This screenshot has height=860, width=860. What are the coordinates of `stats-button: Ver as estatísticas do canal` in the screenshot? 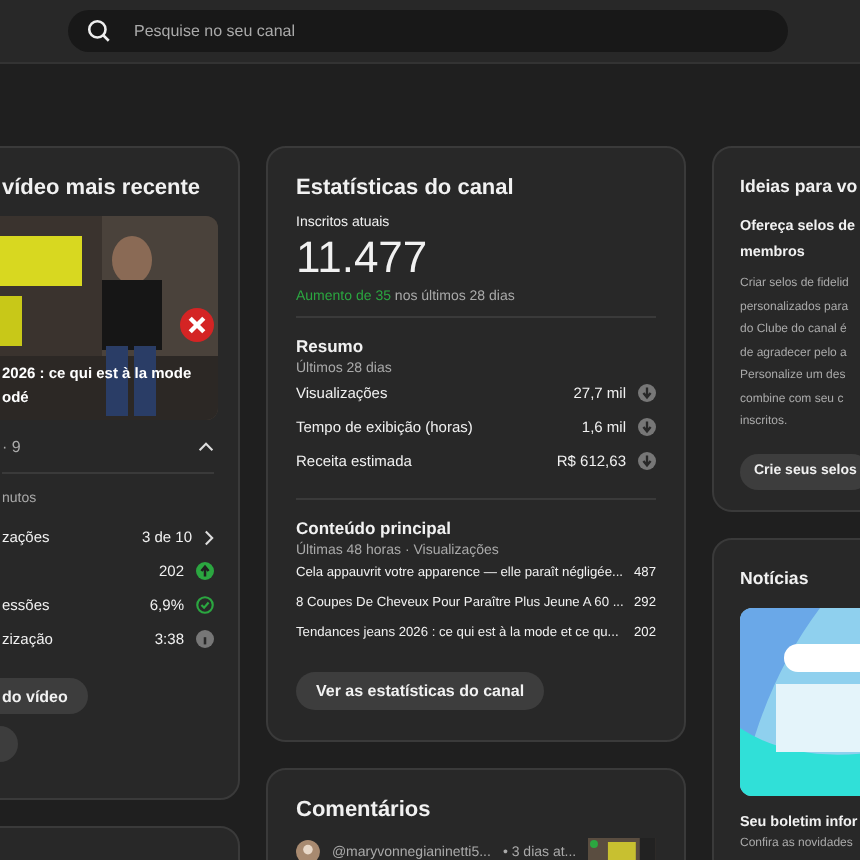 It's located at (420, 691).